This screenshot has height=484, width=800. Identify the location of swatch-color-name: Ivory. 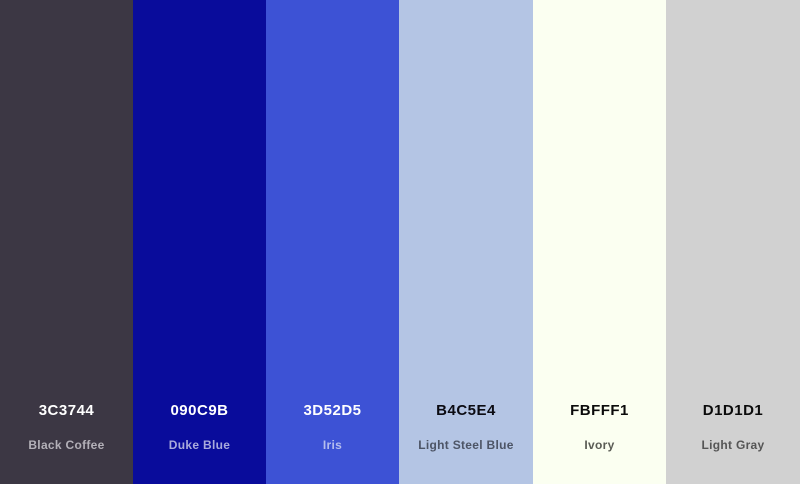
(599, 445).